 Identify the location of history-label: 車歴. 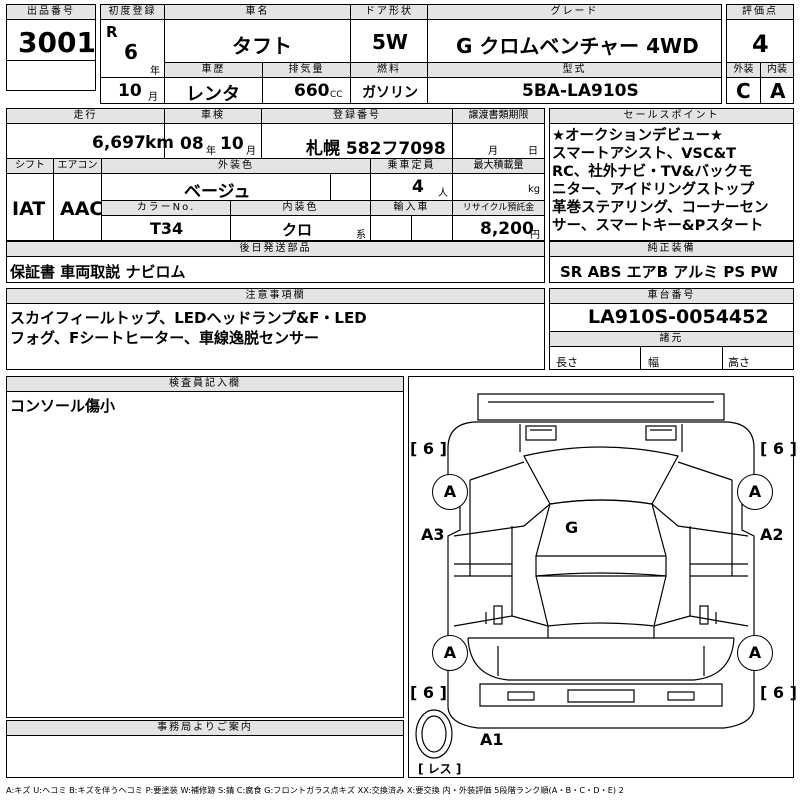
(213, 70).